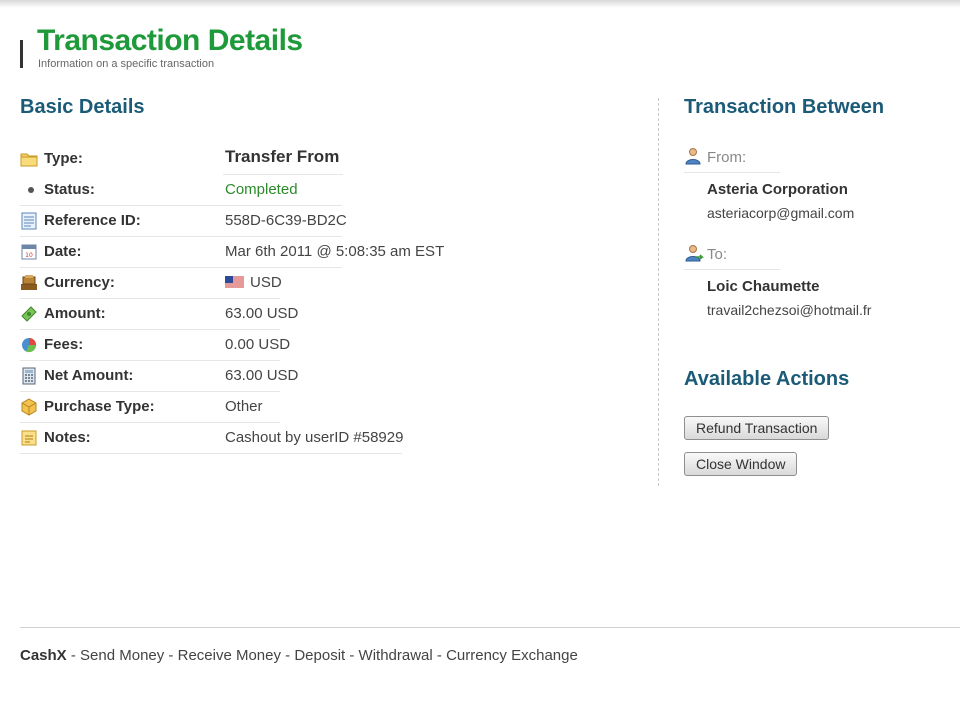  Describe the element at coordinates (490, 627) in the screenshot. I see `footer-divider` at that location.